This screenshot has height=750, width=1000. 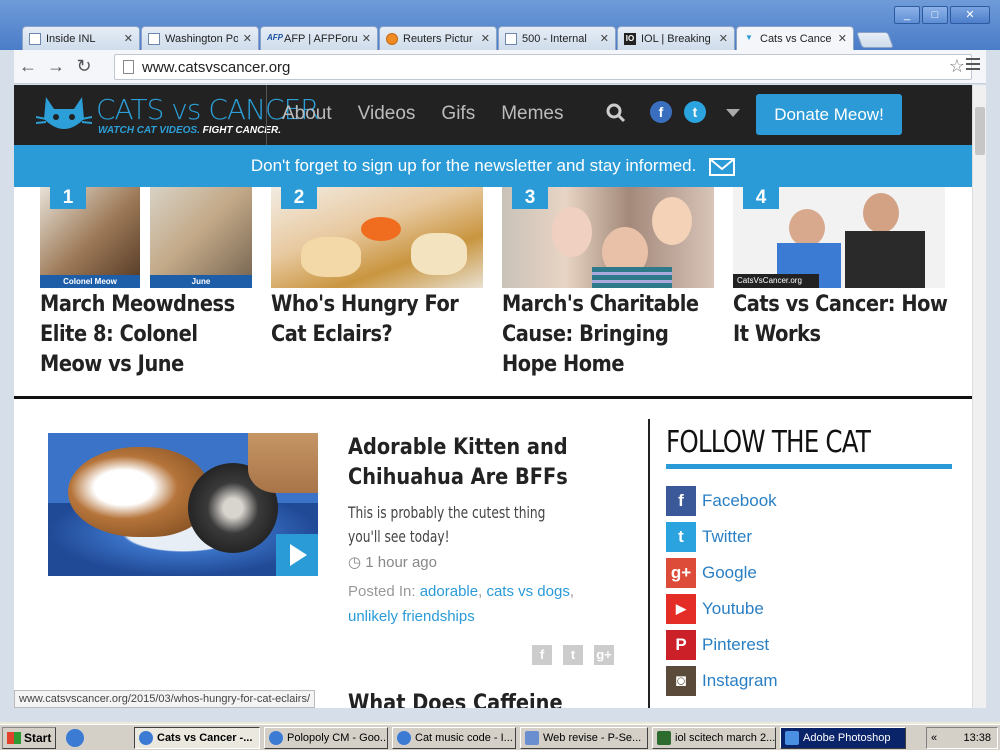 What do you see at coordinates (299, 198) in the screenshot?
I see `card-number: 2` at bounding box center [299, 198].